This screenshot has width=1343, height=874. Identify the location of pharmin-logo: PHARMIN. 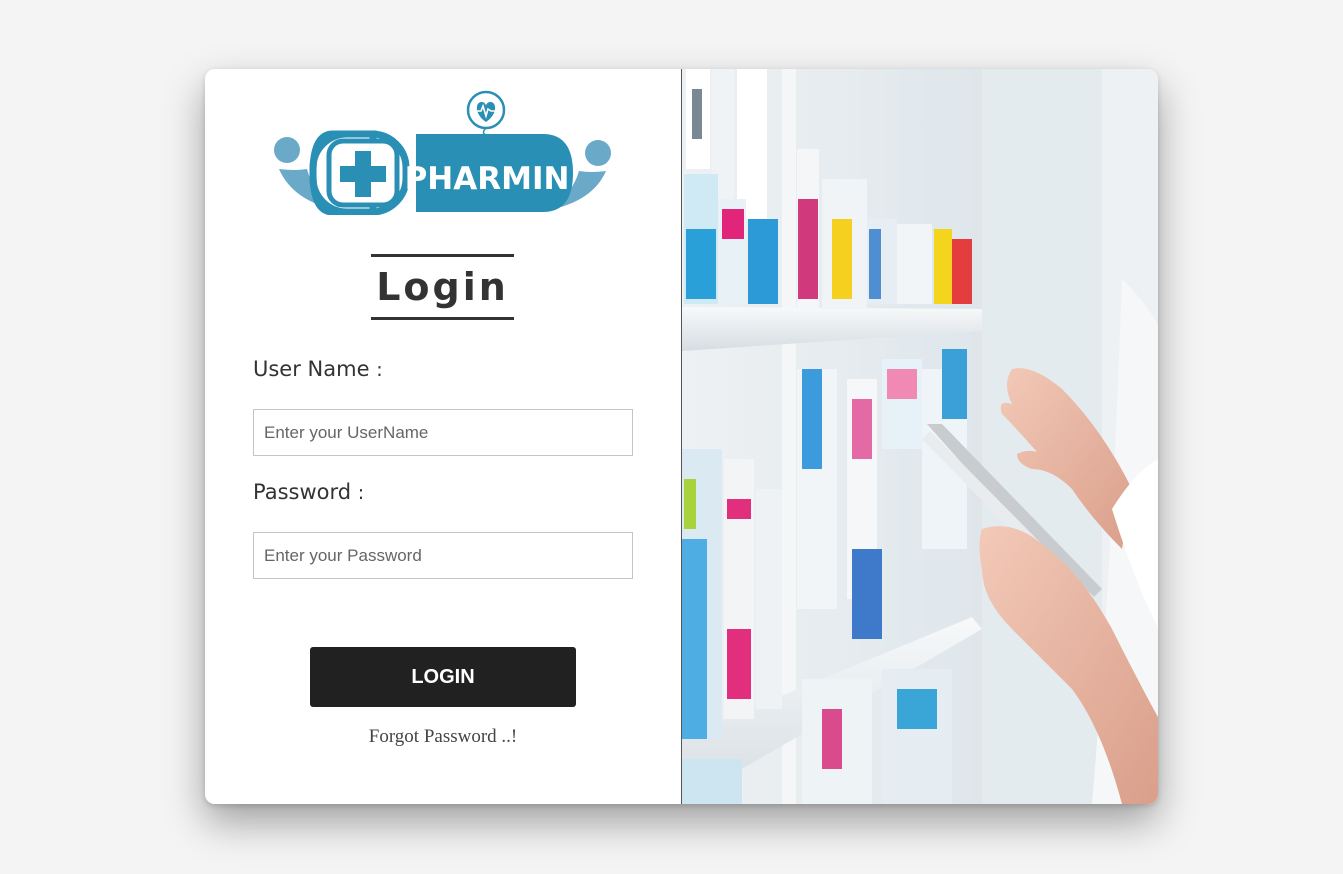
(442, 152).